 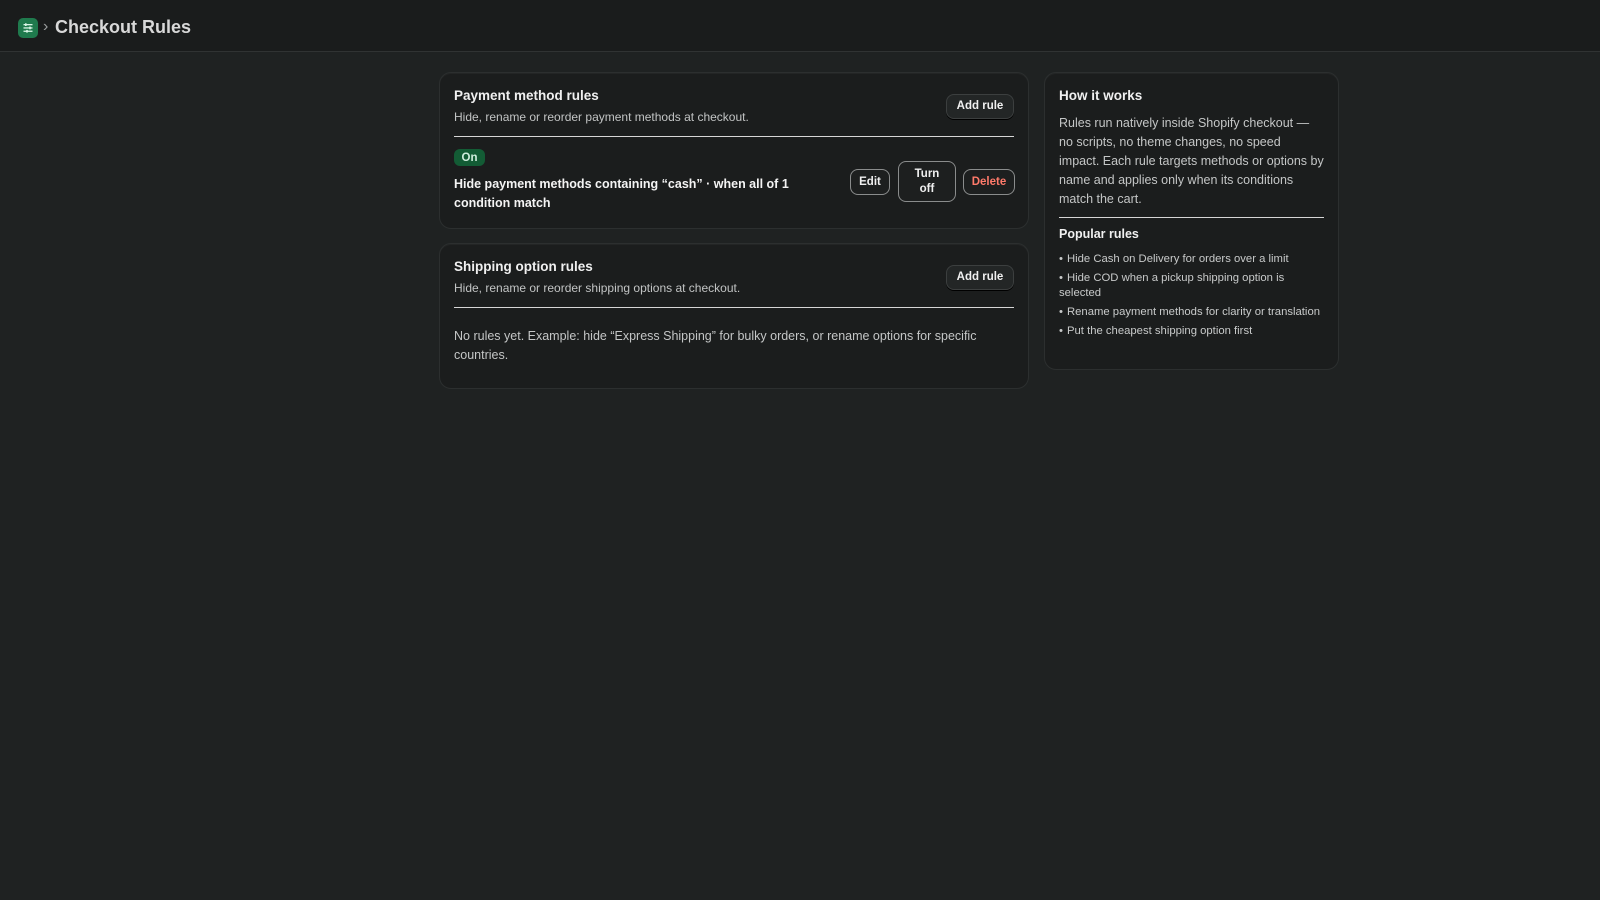 What do you see at coordinates (123, 27) in the screenshot?
I see `page-title: Checkout Rules` at bounding box center [123, 27].